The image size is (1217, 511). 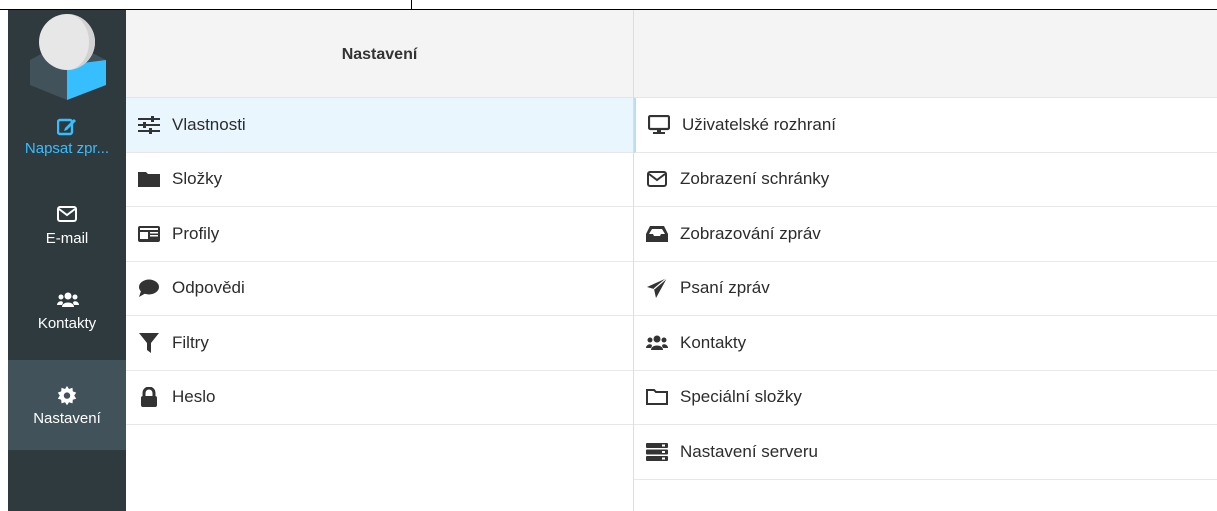 I want to click on filter-icon, so click(x=149, y=342).